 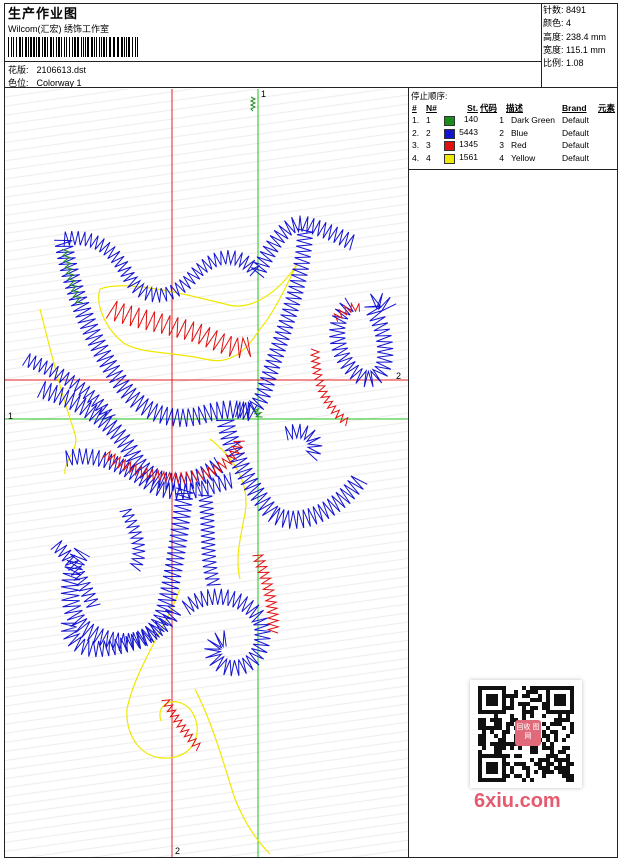 What do you see at coordinates (449, 146) in the screenshot?
I see `color-swatch` at bounding box center [449, 146].